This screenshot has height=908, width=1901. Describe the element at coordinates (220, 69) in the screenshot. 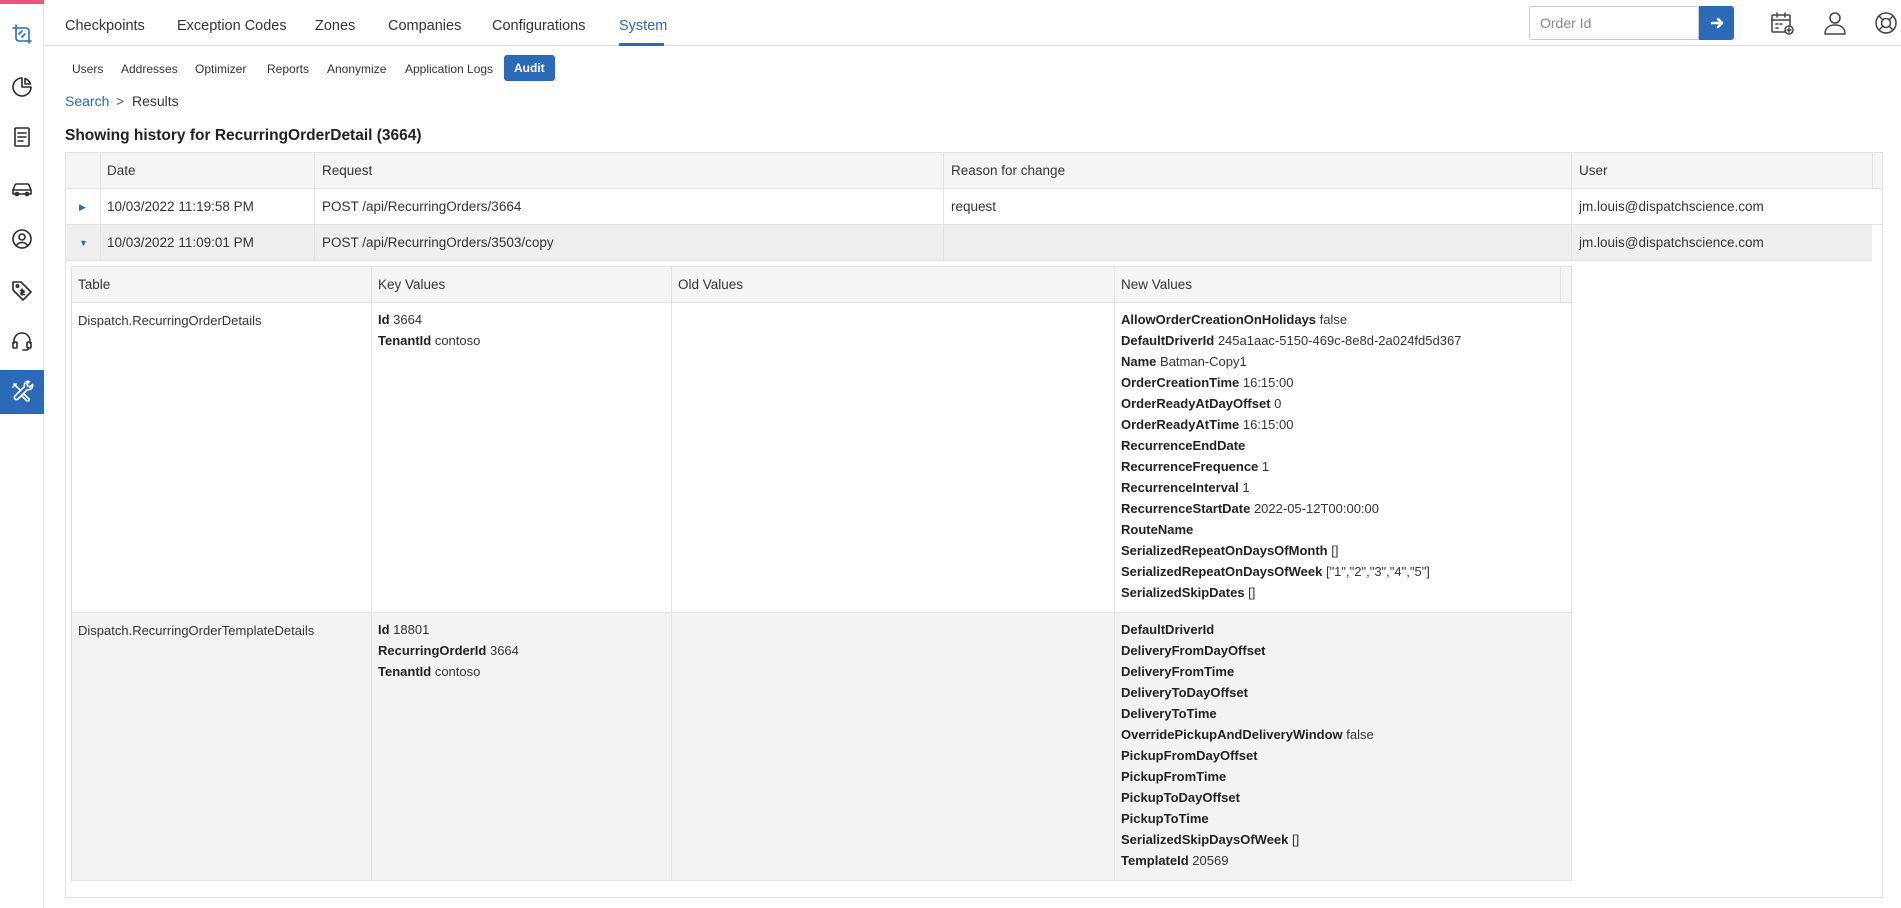

I see `subtab-optimizer: Optimizer` at that location.